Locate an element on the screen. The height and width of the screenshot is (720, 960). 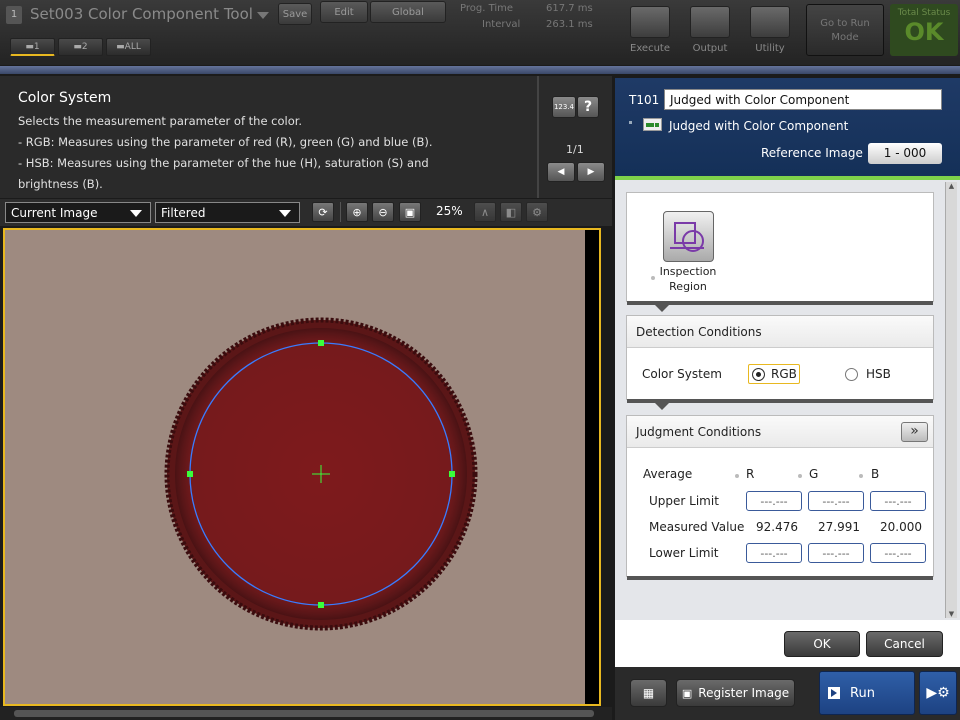
image-settings-button: ⚙ is located at coordinates (537, 212).